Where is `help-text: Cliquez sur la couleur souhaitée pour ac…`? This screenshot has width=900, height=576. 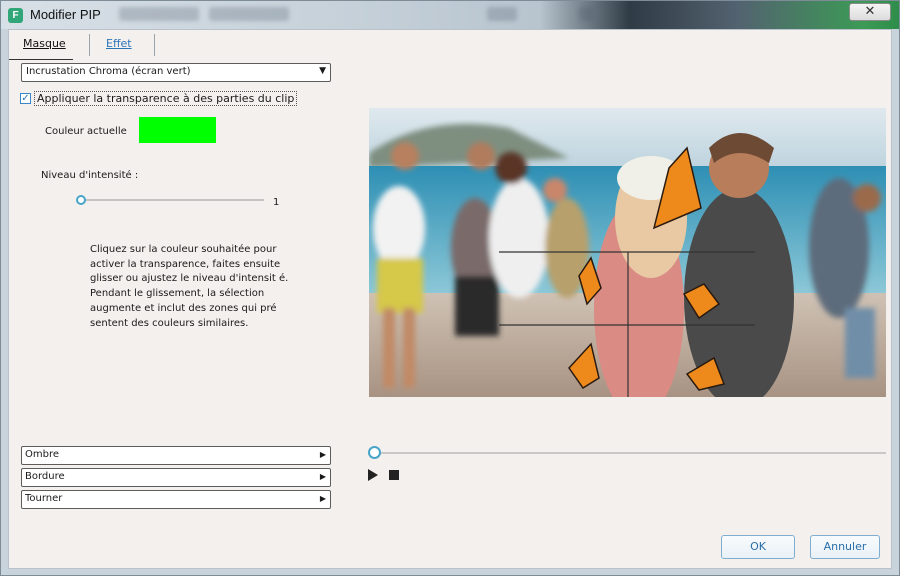 help-text: Cliquez sur la couleur souhaitée pour ac… is located at coordinates (189, 286).